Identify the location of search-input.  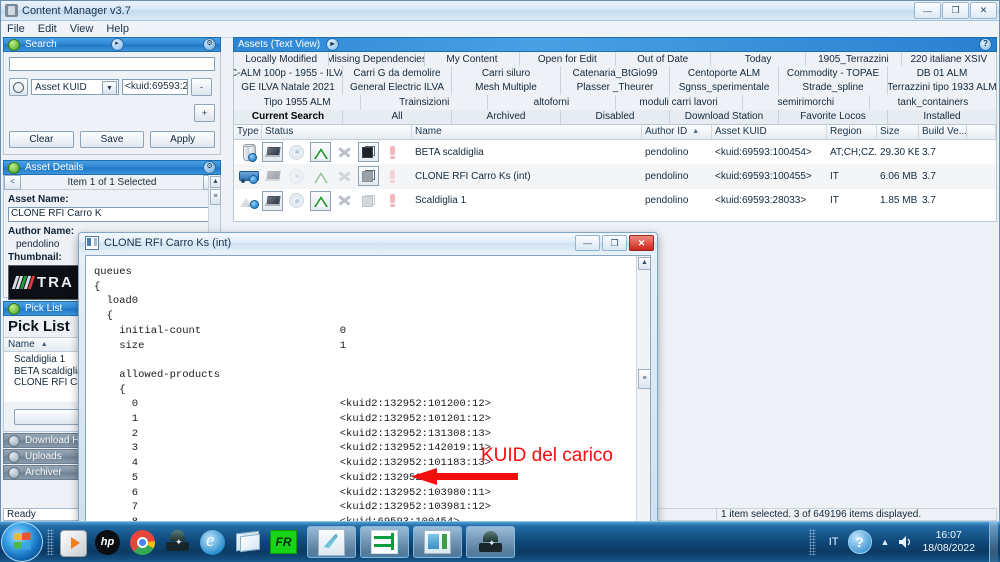
(112, 64).